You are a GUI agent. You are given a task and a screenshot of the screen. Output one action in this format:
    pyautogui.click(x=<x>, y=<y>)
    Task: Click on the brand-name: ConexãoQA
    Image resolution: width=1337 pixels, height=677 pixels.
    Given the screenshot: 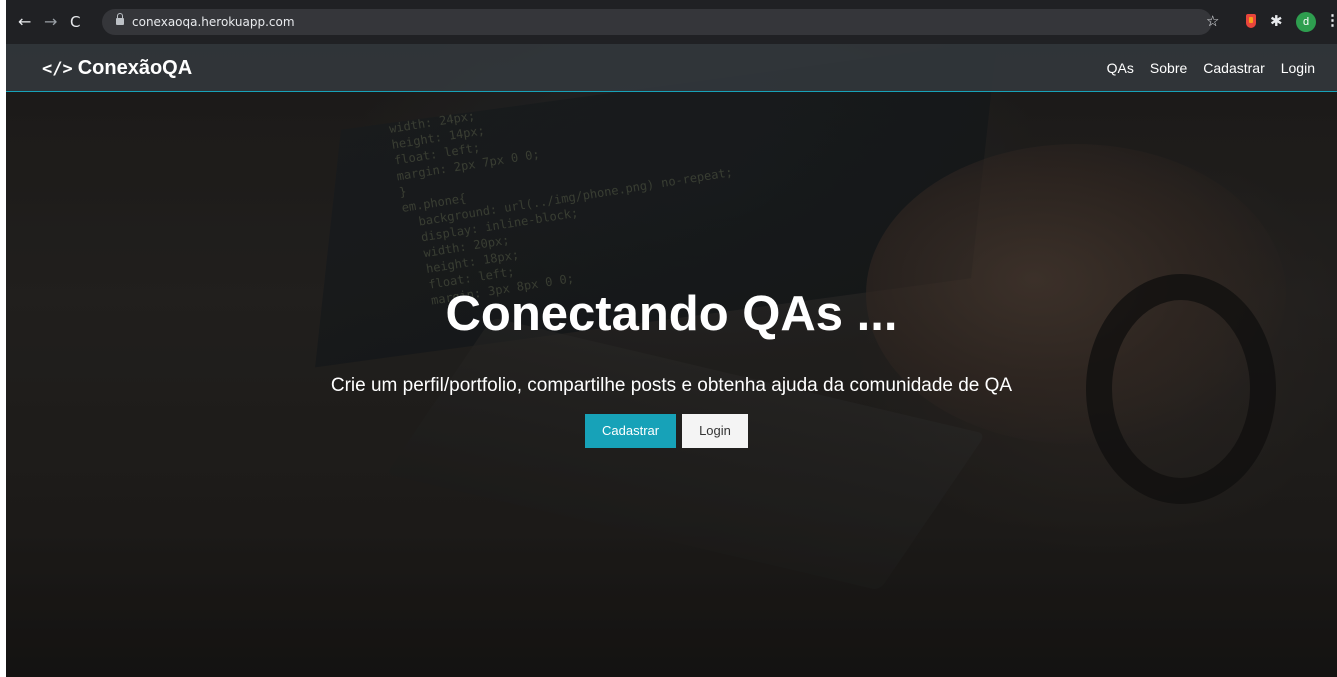 What is the action you would take?
    pyautogui.click(x=135, y=68)
    